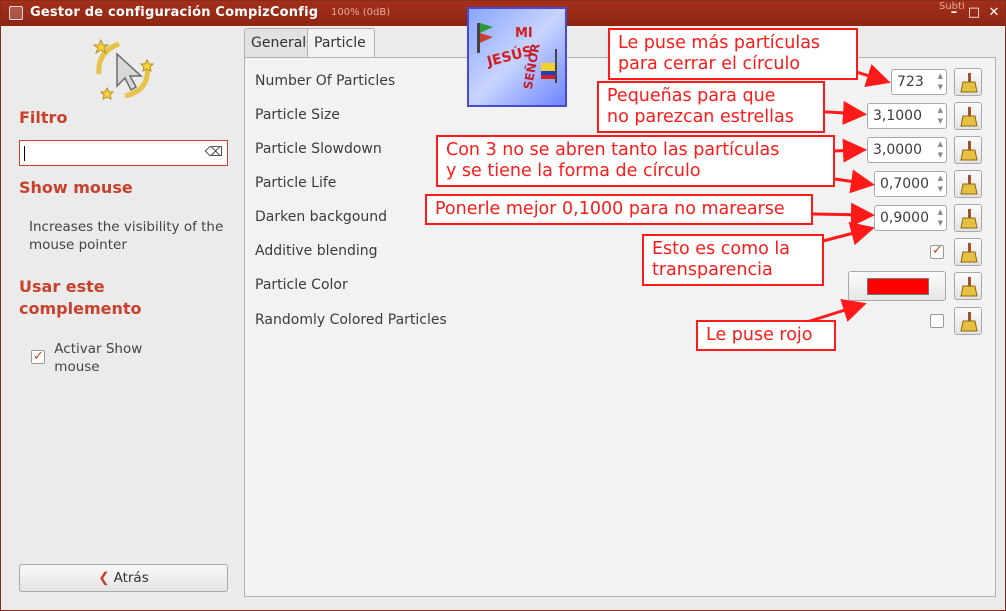 The height and width of the screenshot is (611, 1006). What do you see at coordinates (849, 150) in the screenshot?
I see `arrow-slowdown` at bounding box center [849, 150].